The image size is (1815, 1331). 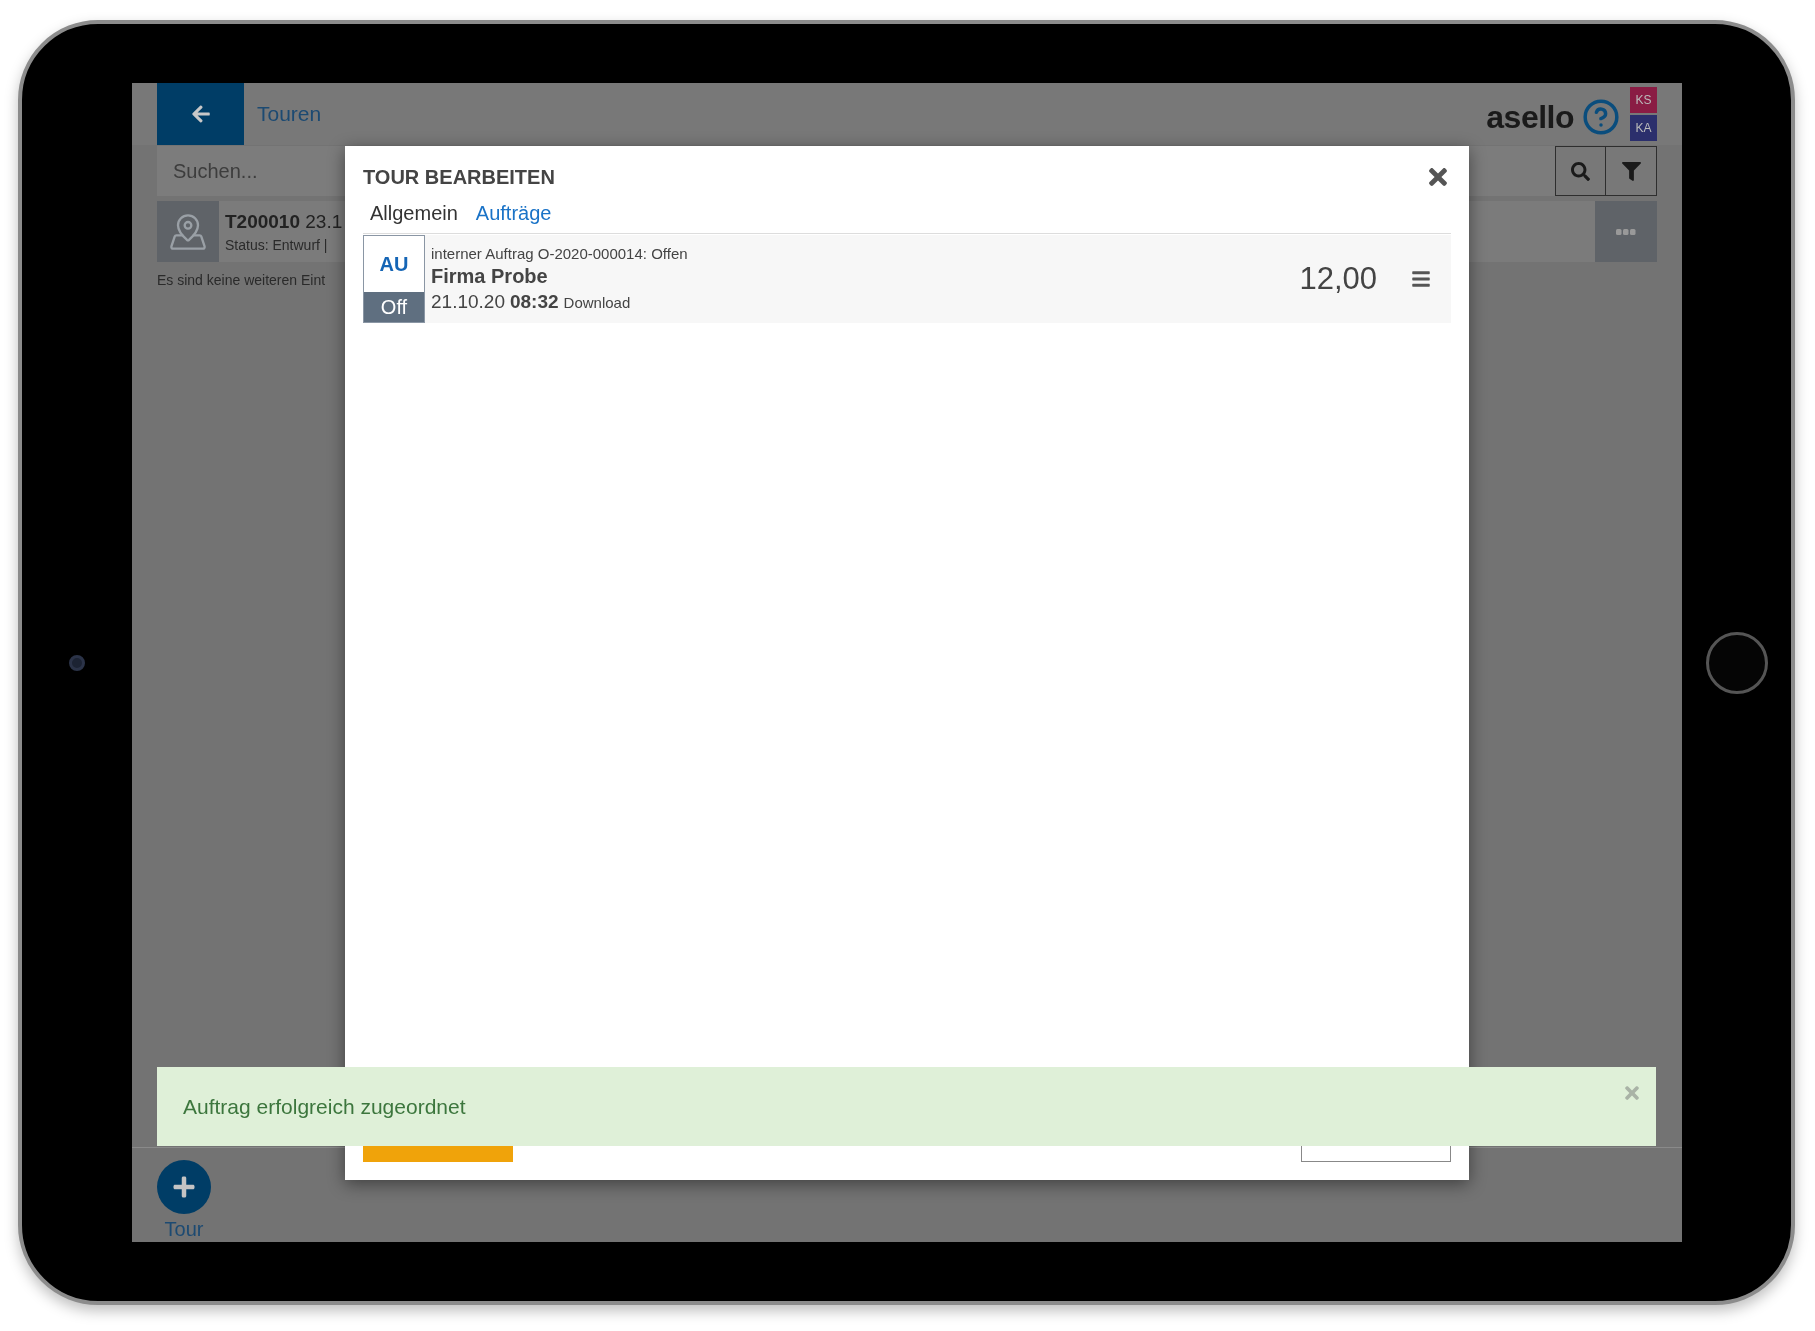 I want to click on search-button, so click(x=1580, y=171).